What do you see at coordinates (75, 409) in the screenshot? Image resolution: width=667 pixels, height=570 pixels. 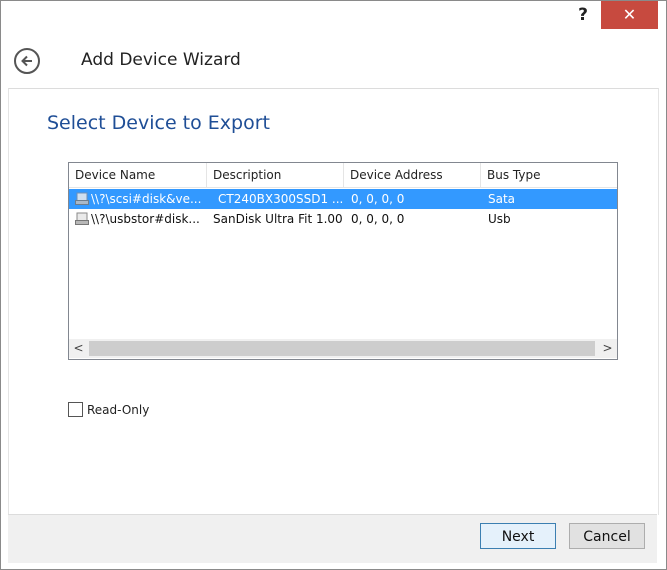 I see `readonly-checkbox` at bounding box center [75, 409].